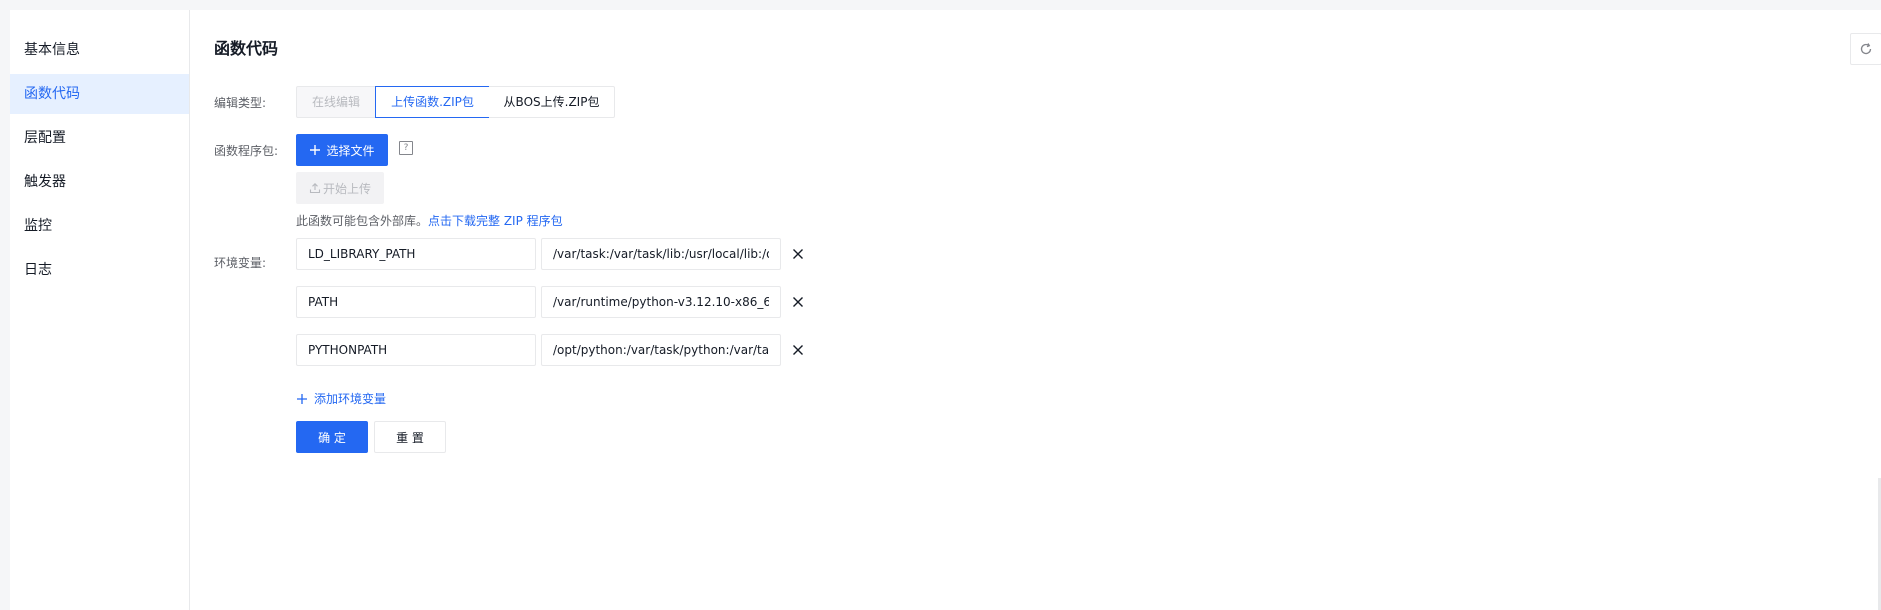 The width and height of the screenshot is (1881, 610). I want to click on add-env-label: 添加环境变量, so click(350, 399).